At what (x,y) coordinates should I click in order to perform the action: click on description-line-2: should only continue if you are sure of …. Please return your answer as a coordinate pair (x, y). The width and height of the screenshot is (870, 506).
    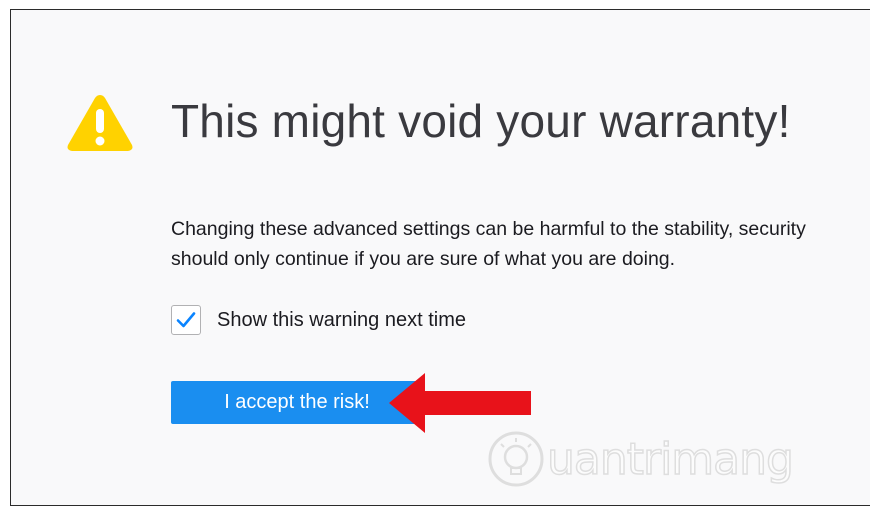
    Looking at the image, I should click on (423, 259).